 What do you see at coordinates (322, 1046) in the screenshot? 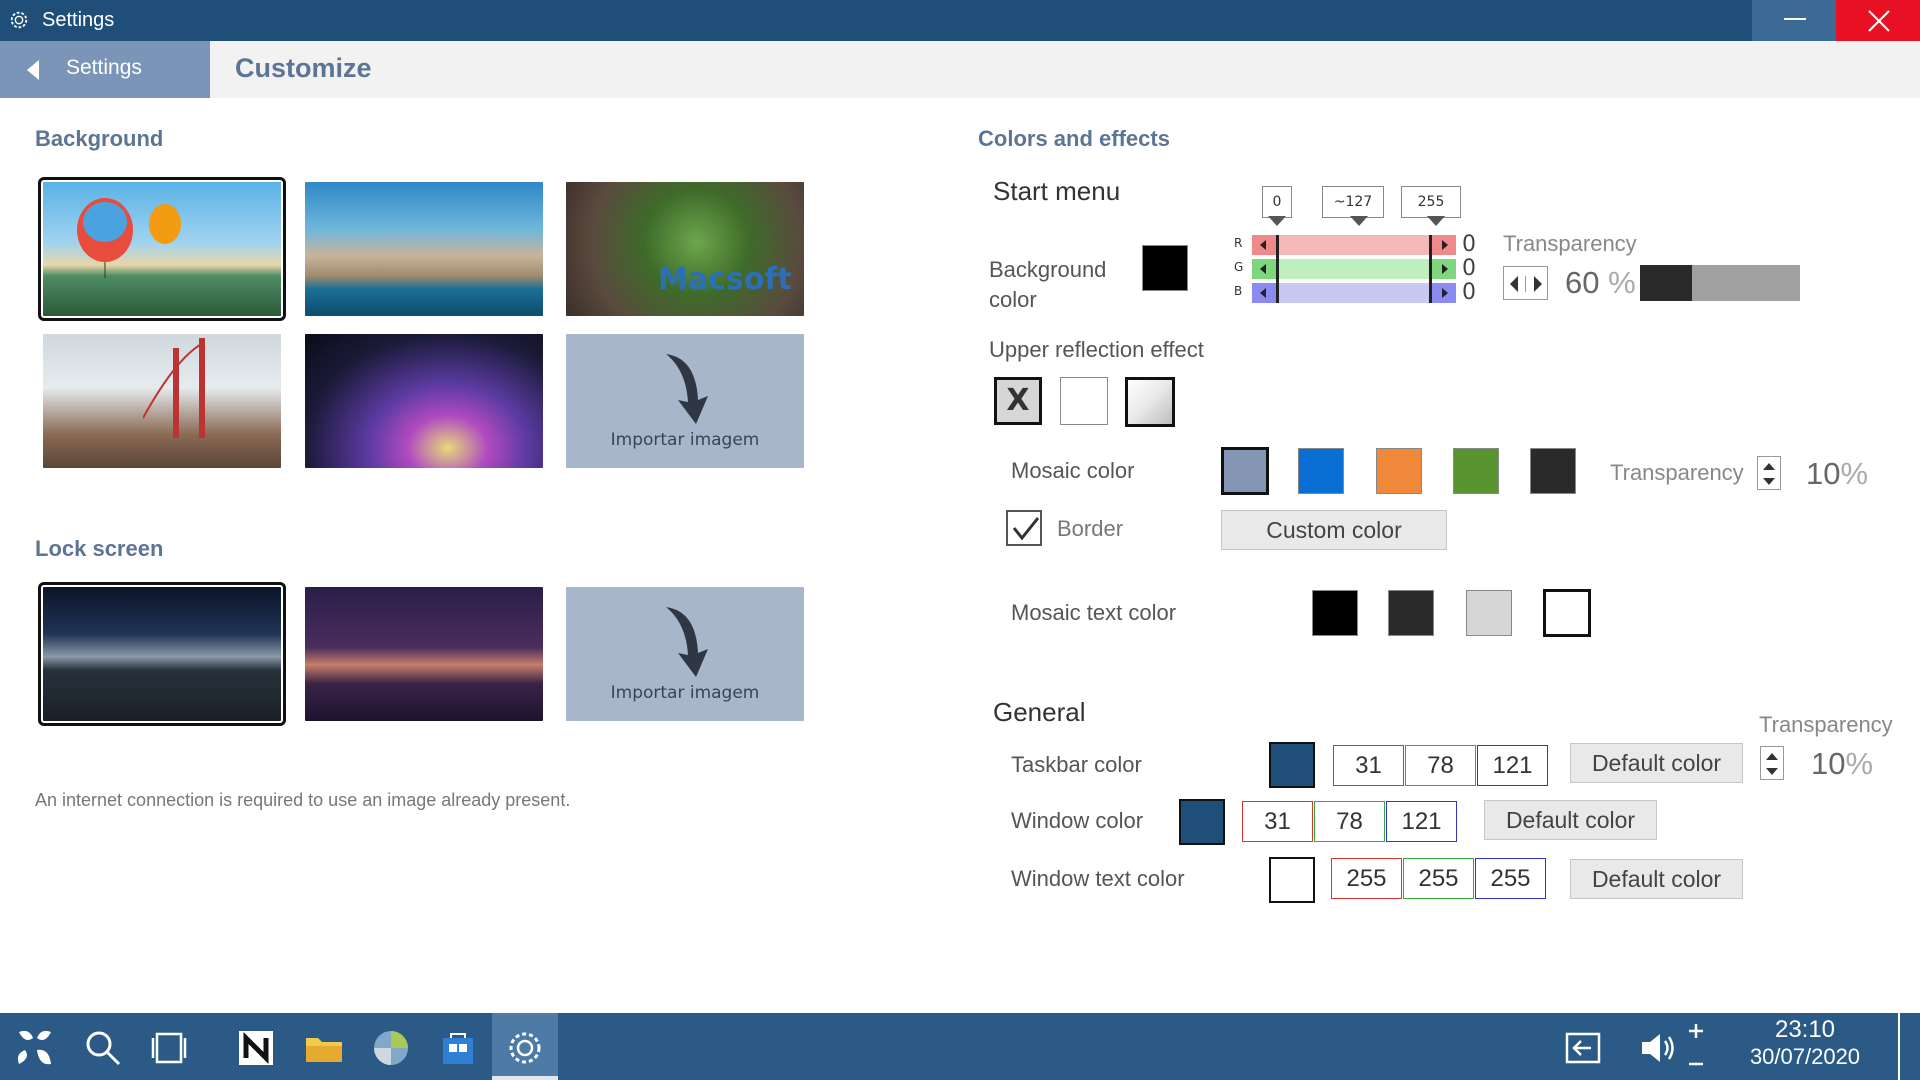
I see `file-explorer-app` at bounding box center [322, 1046].